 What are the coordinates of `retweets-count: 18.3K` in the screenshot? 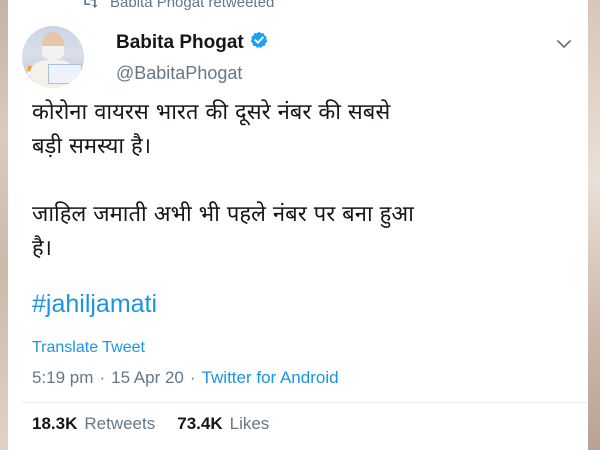 It's located at (55, 423).